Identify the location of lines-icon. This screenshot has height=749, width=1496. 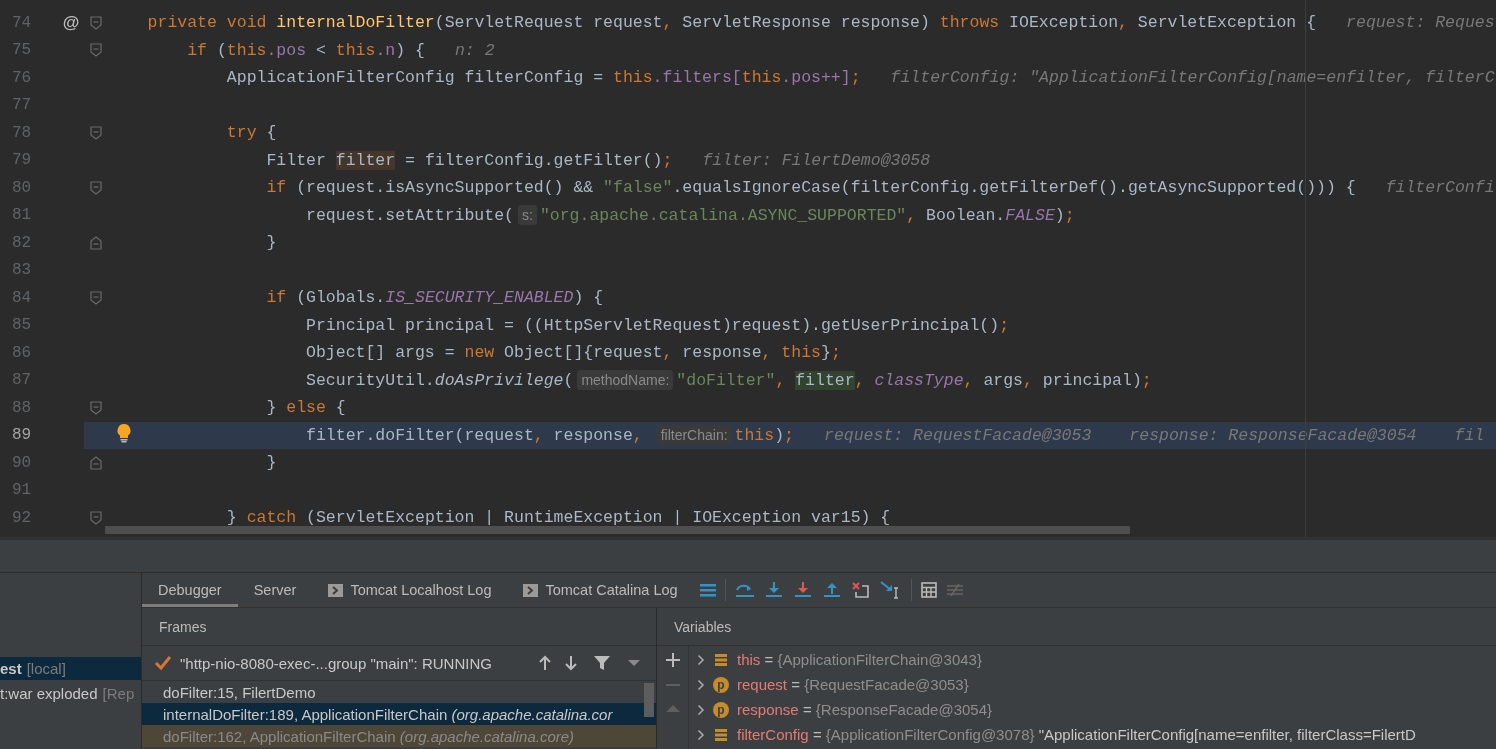
(707, 590).